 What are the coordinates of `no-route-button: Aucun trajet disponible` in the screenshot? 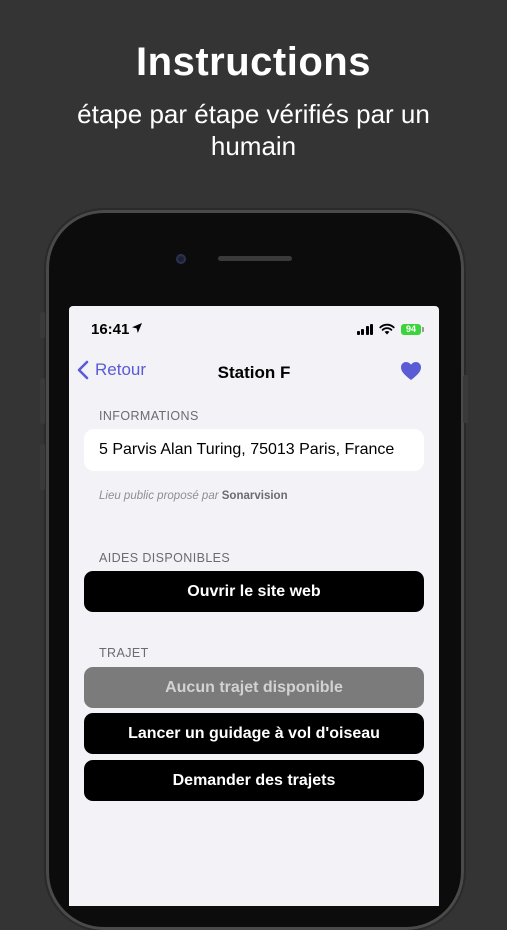 It's located at (254, 687).